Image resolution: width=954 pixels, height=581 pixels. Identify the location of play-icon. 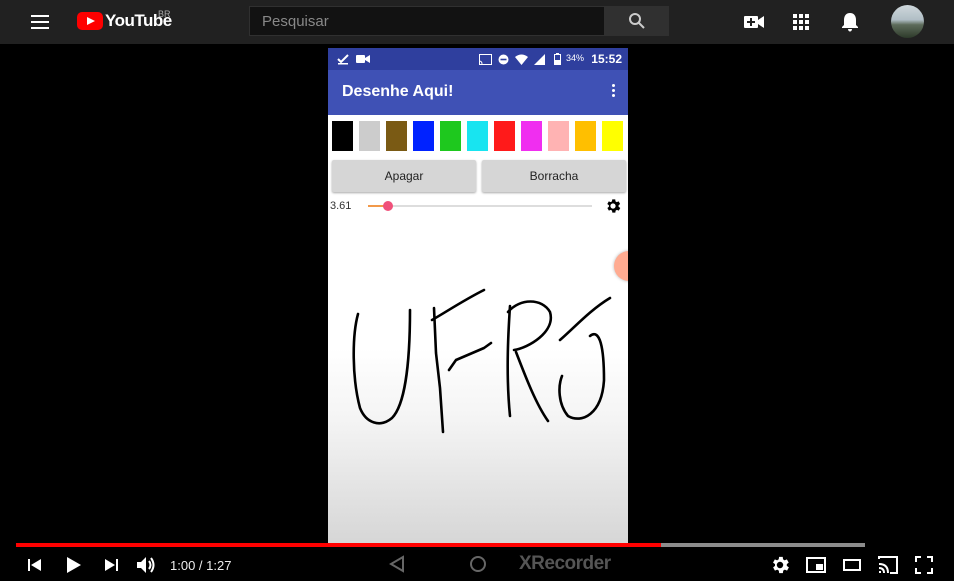
(73, 565).